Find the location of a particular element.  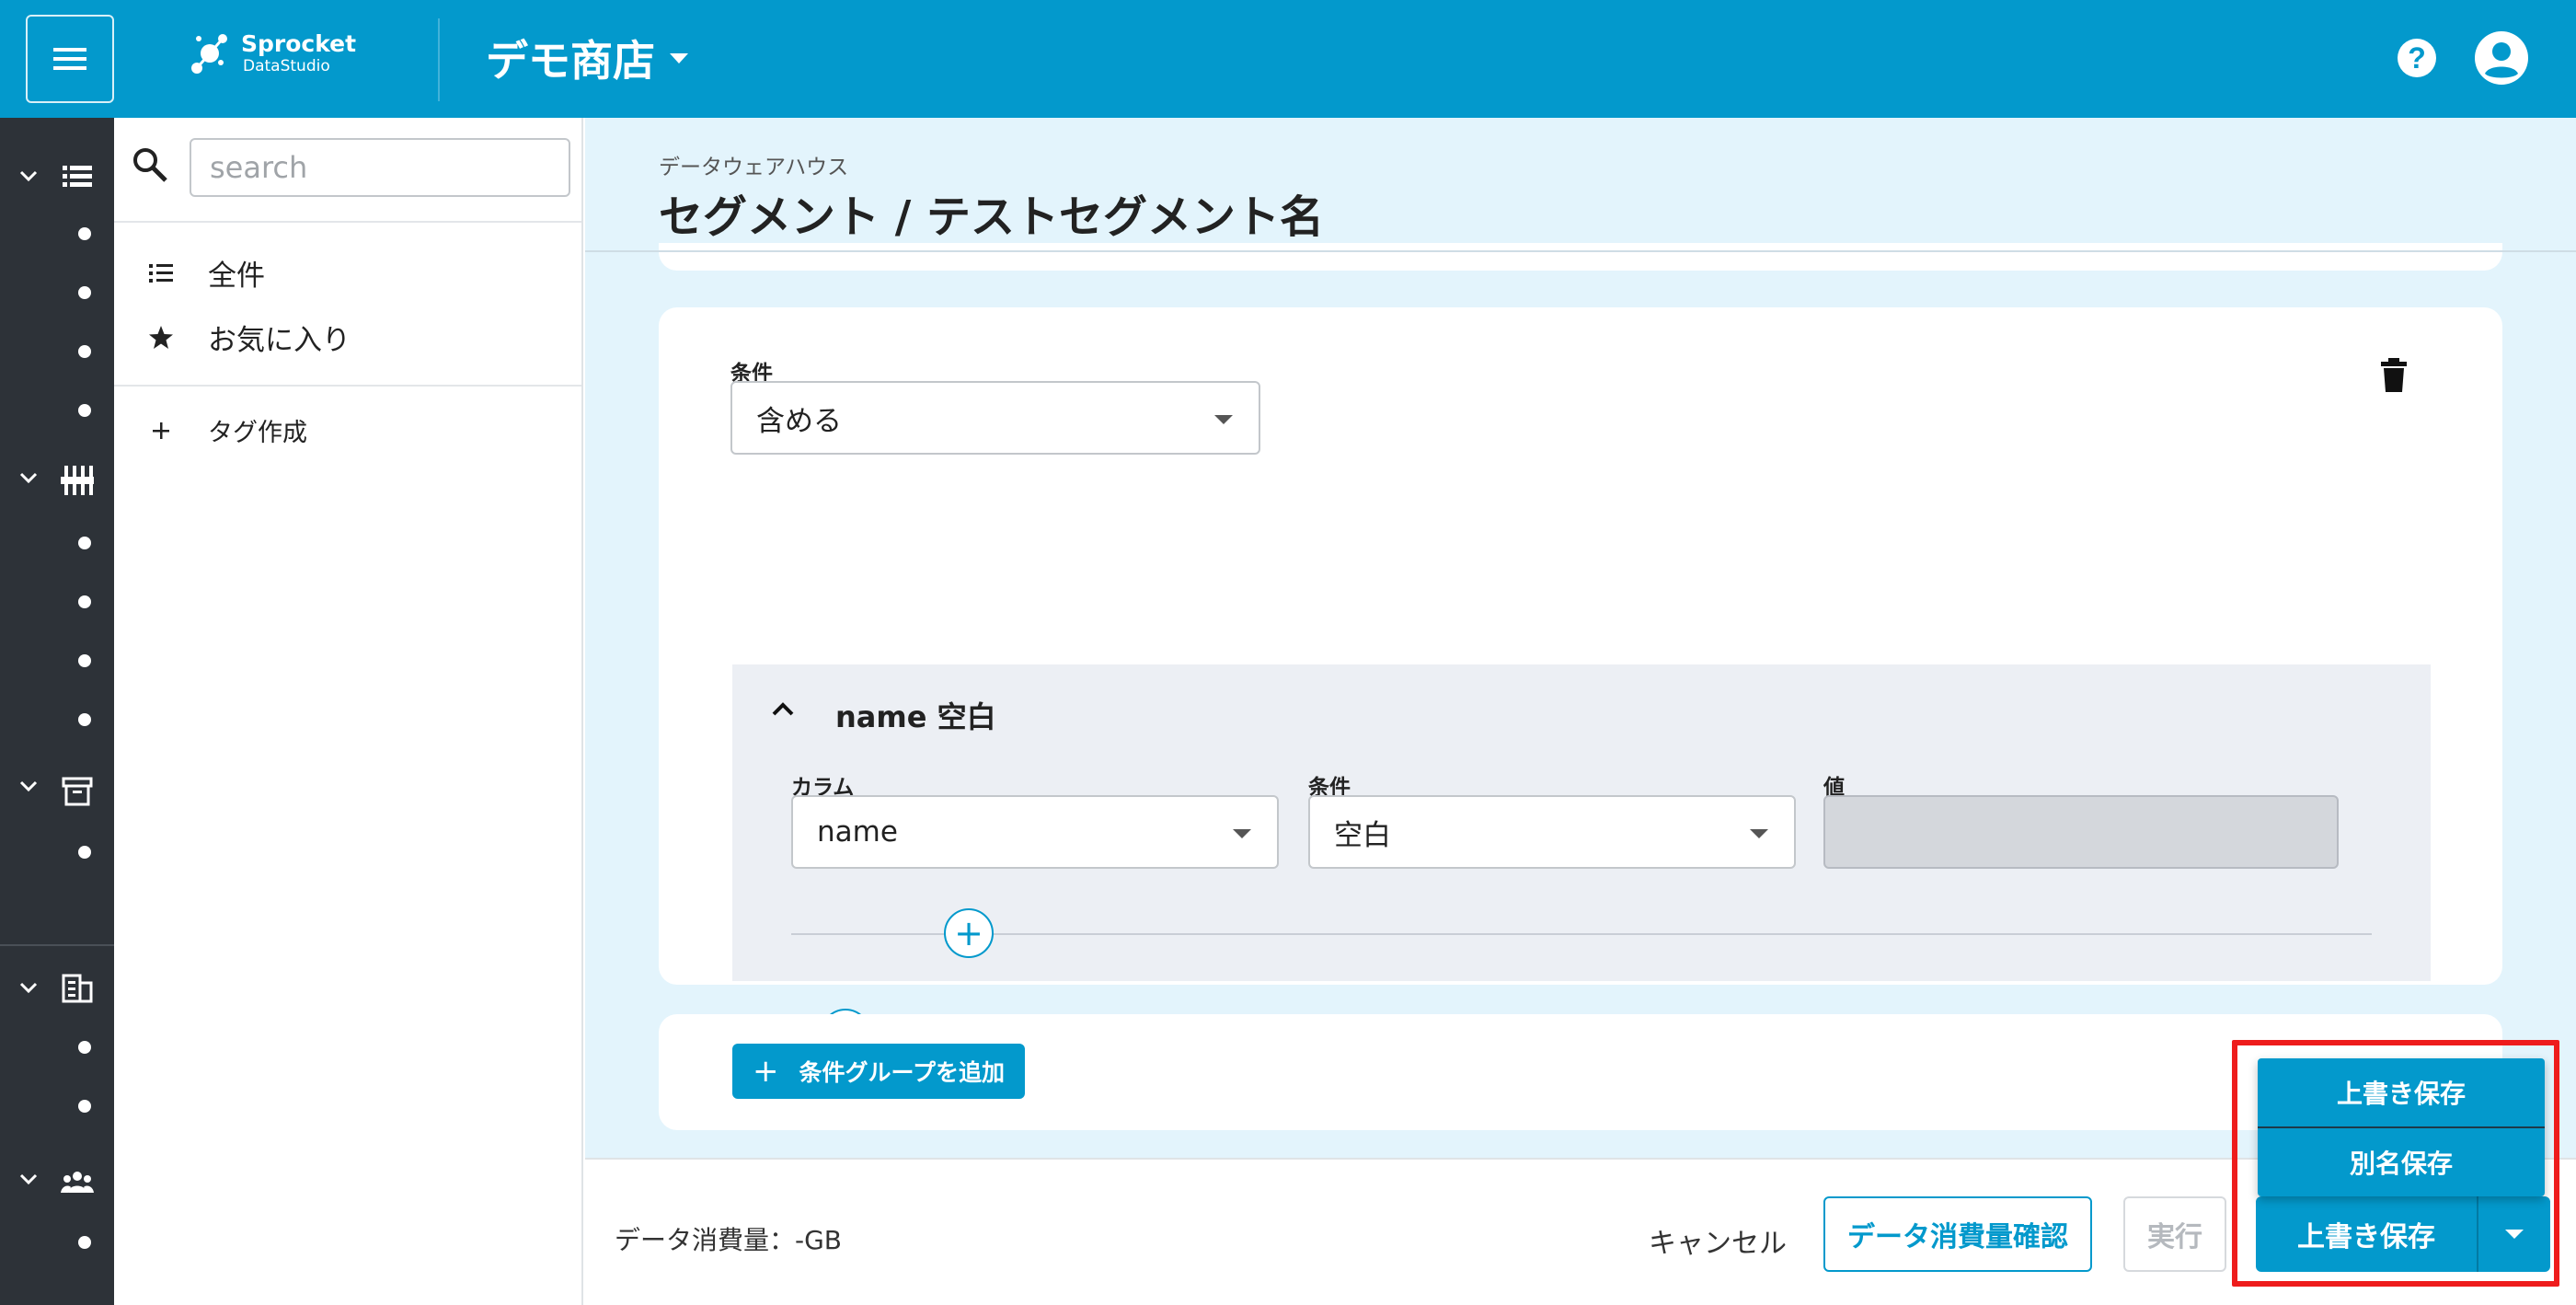

people-icon is located at coordinates (77, 1181).